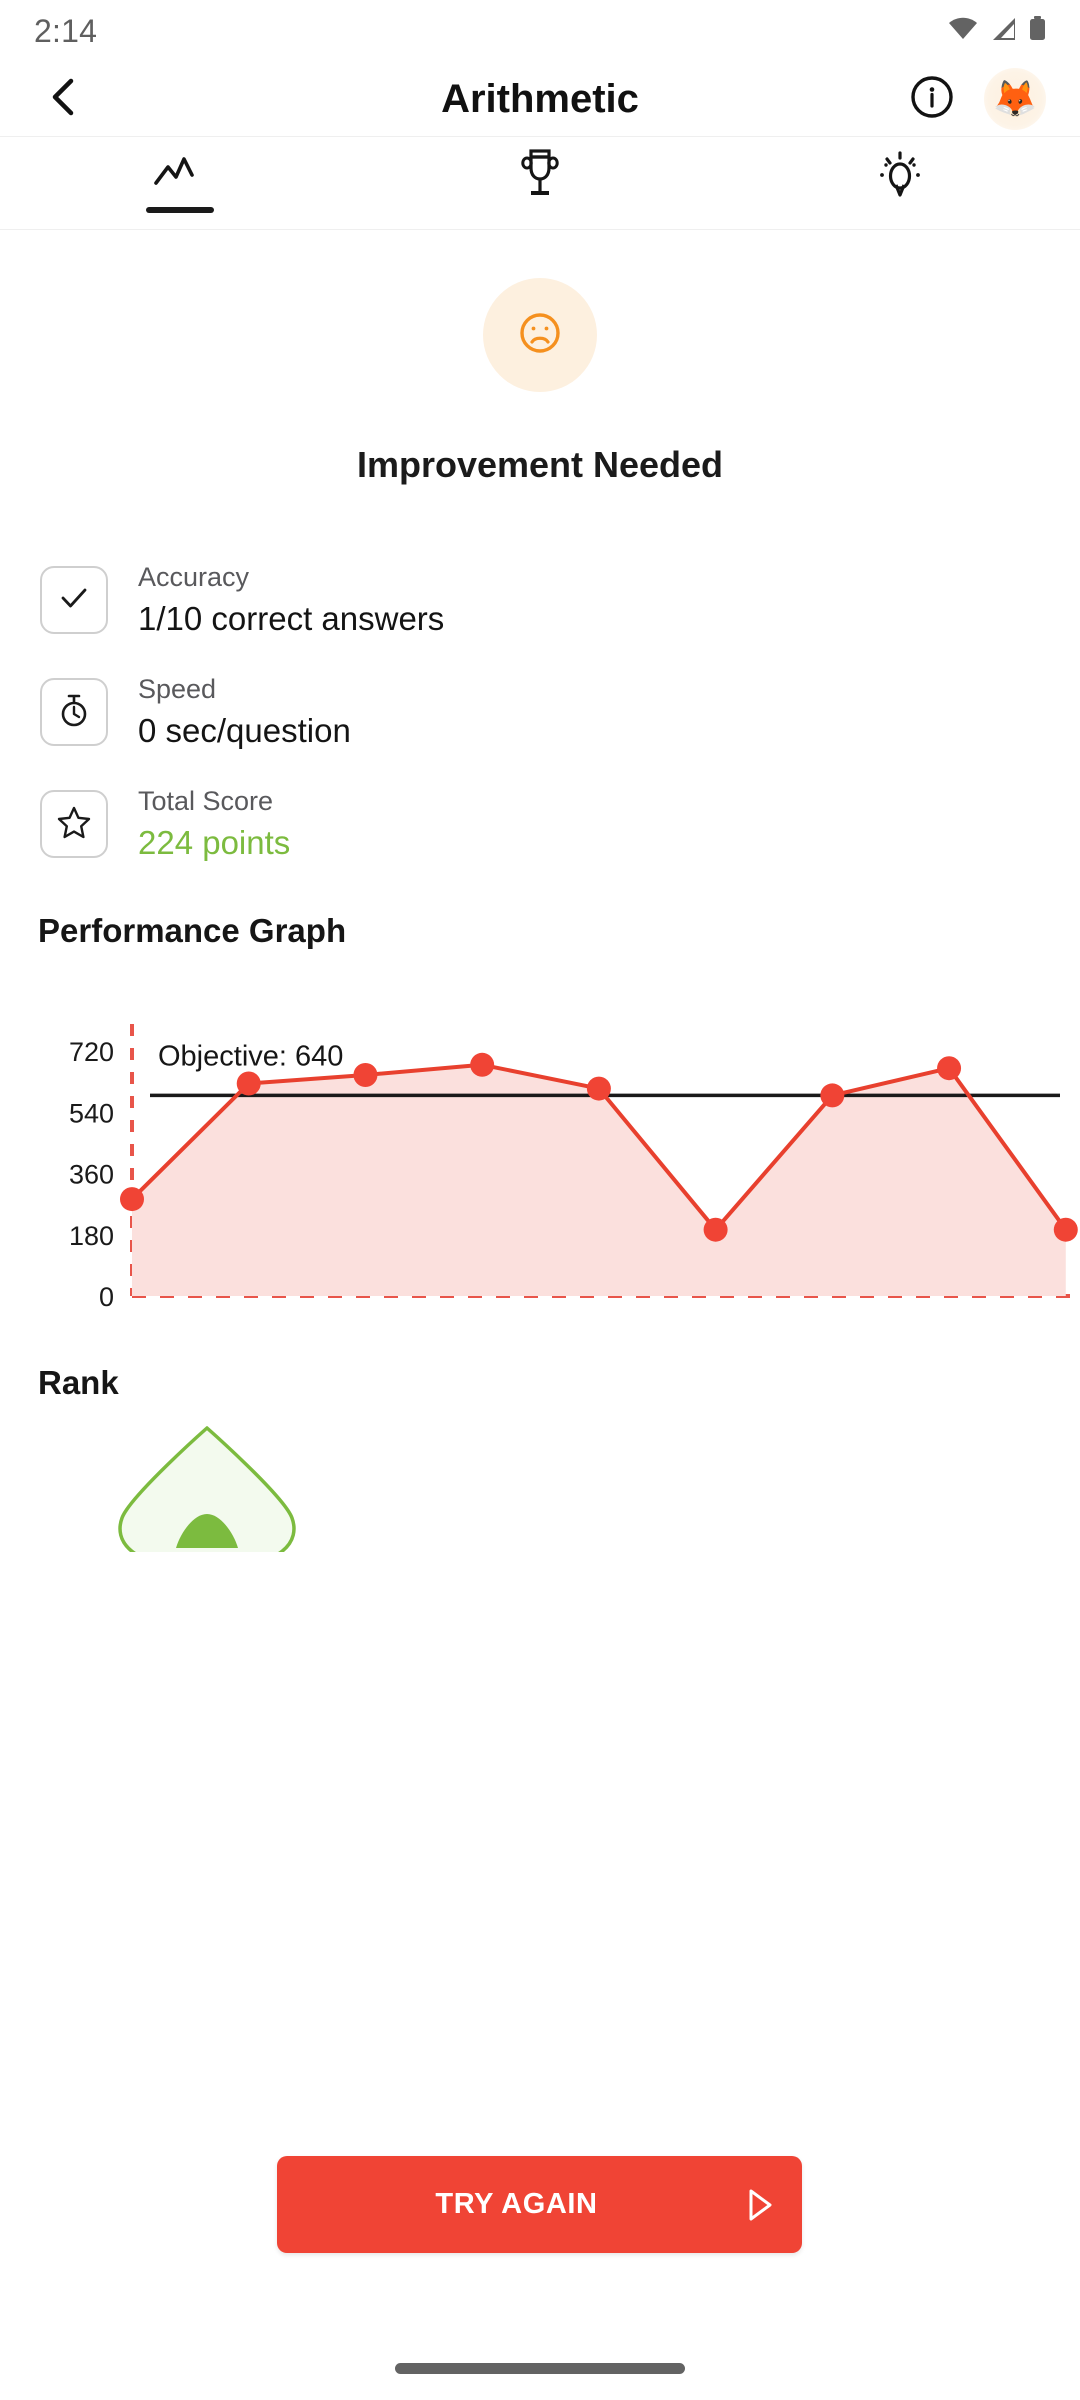 The height and width of the screenshot is (2400, 1080). What do you see at coordinates (560, 712) in the screenshot?
I see `stat-row-speed: Speed 0 sec/question` at bounding box center [560, 712].